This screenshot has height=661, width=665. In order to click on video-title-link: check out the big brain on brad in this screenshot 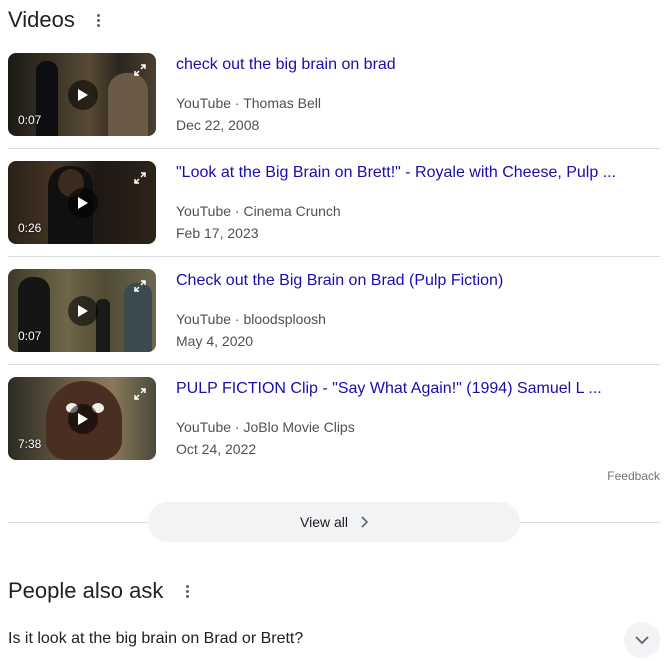, I will do `click(286, 65)`.